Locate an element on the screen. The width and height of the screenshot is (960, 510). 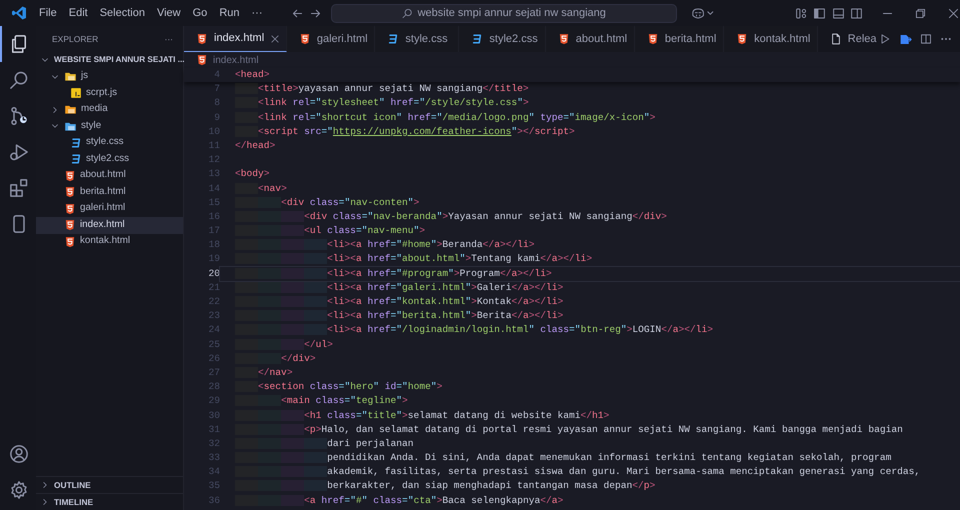
line-number: 17 is located at coordinates (213, 231).